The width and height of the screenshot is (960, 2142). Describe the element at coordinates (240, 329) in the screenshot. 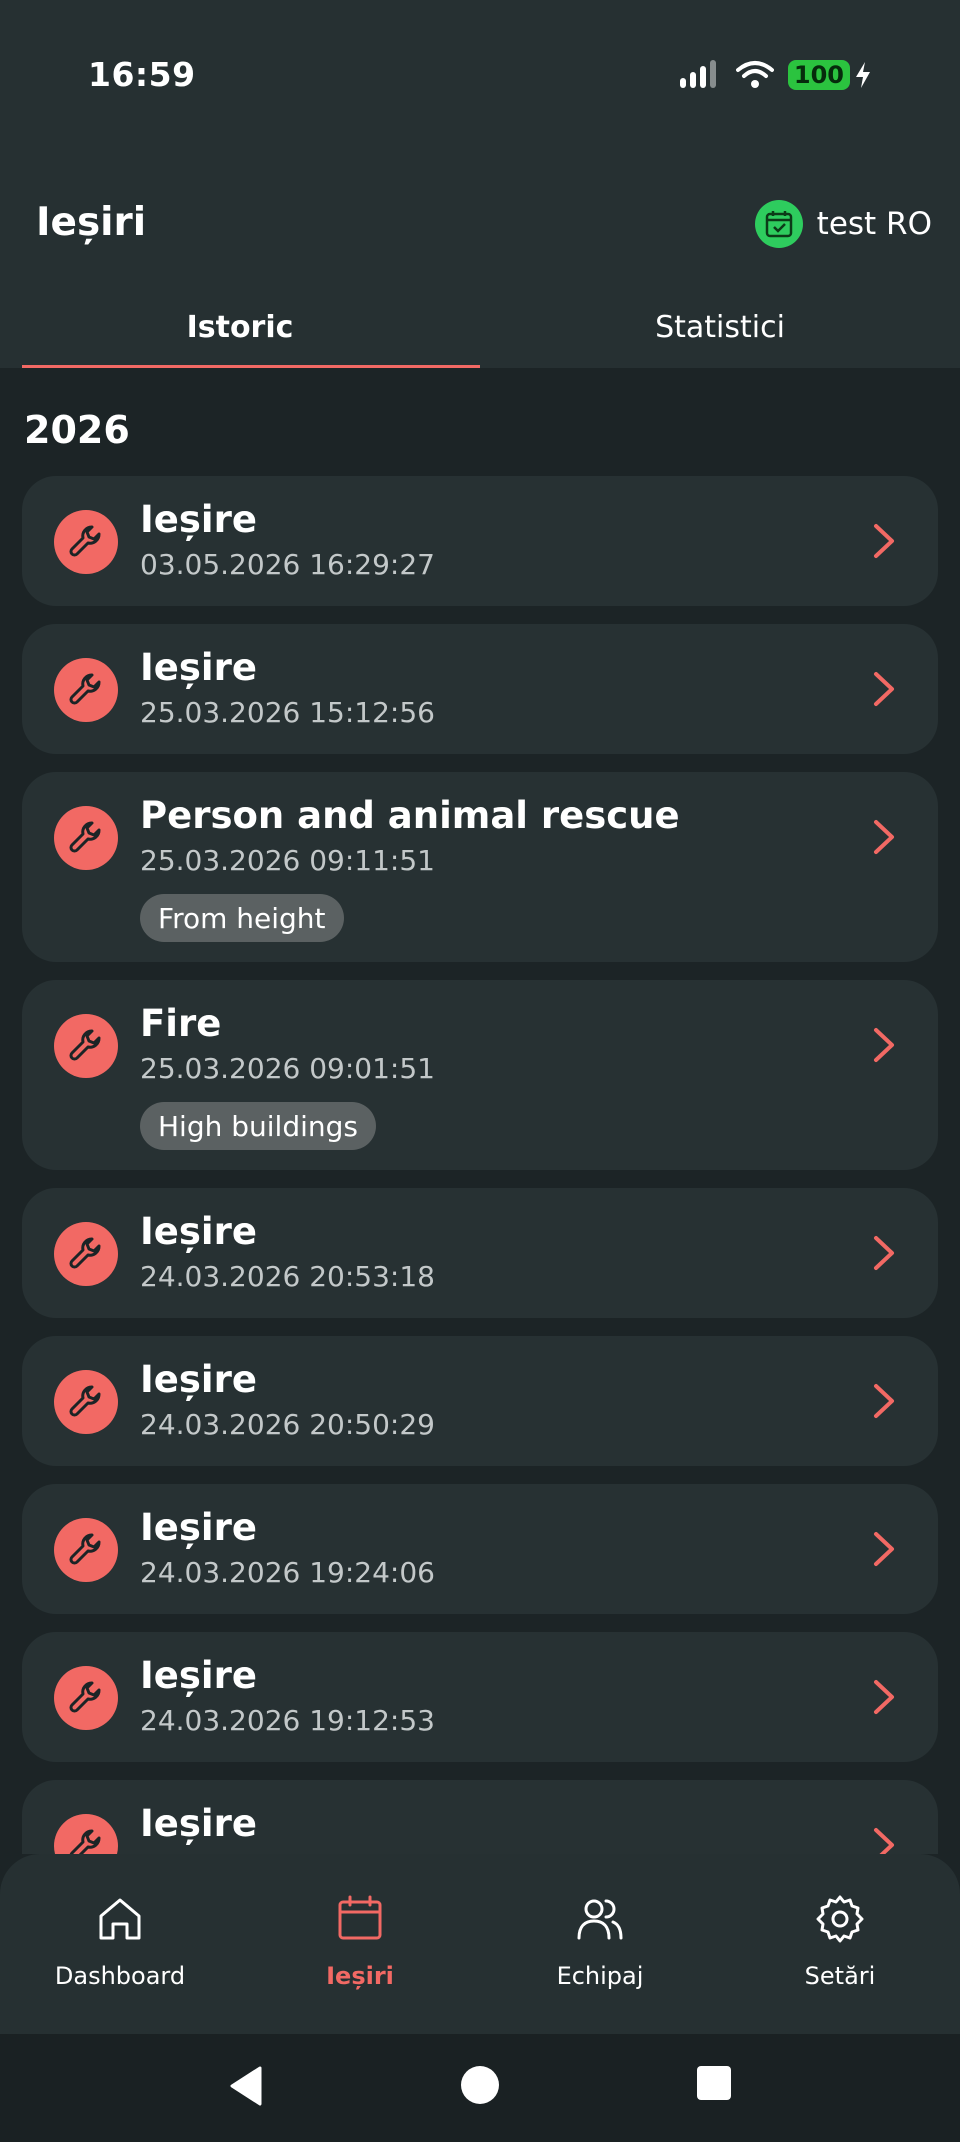

I see `tab-istoric: Istoric` at that location.